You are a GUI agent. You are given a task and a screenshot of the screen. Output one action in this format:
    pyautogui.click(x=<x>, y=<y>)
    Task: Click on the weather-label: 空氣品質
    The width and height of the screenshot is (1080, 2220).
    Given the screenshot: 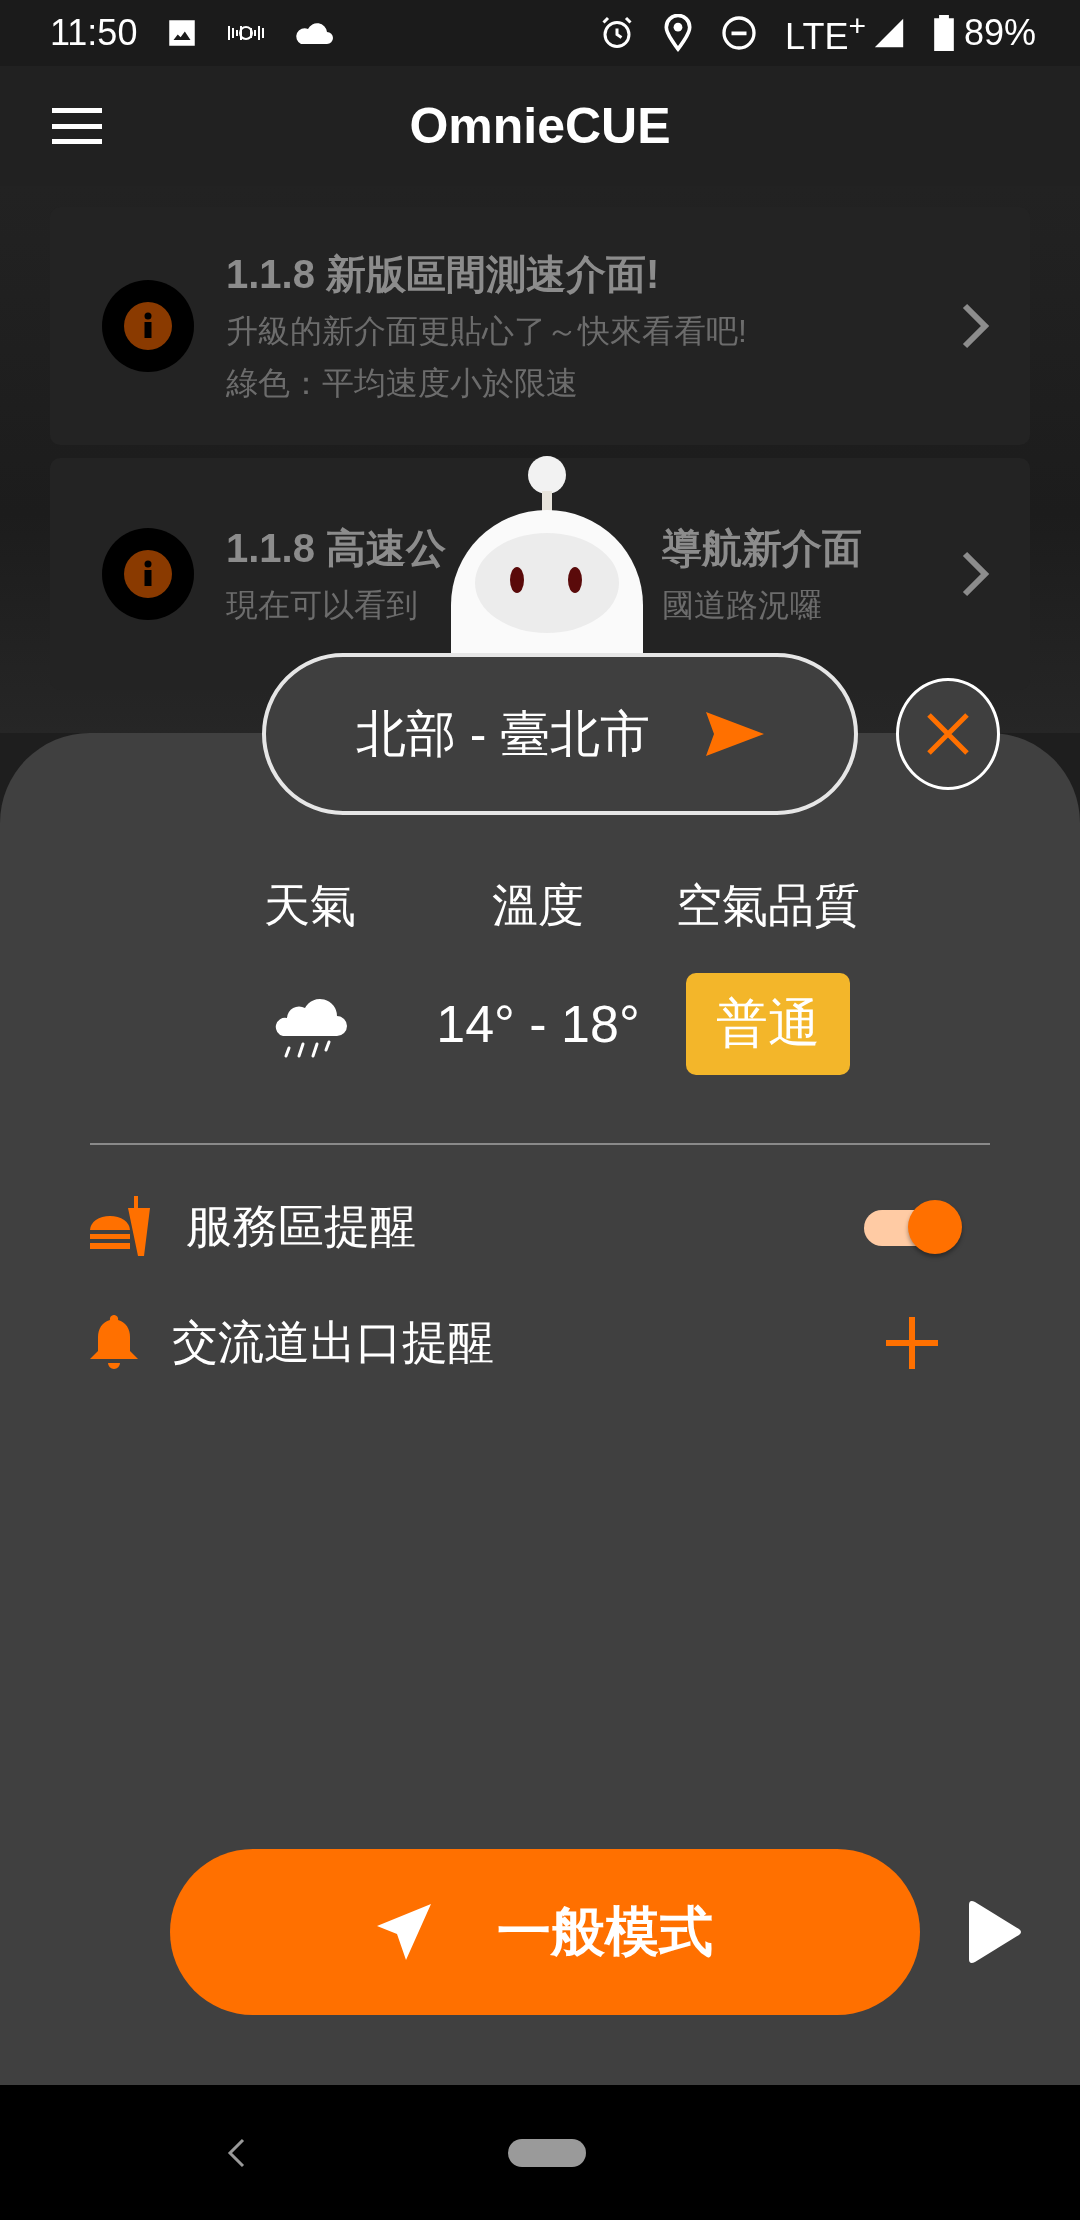 What is the action you would take?
    pyautogui.click(x=768, y=905)
    